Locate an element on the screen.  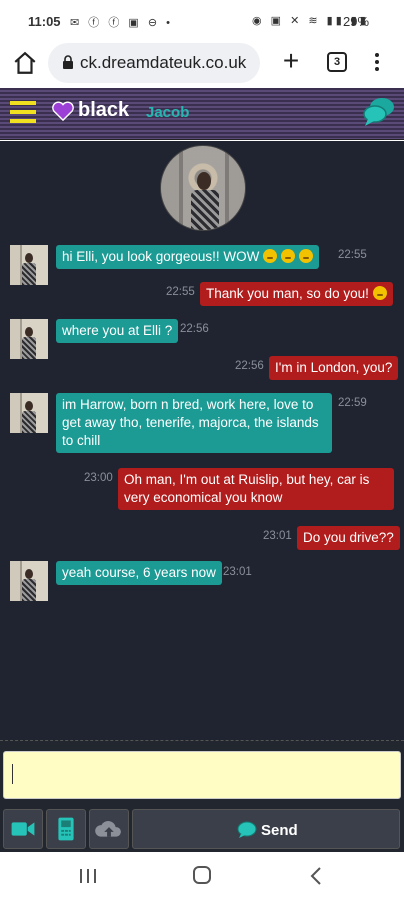
message-incoming: yeah course, 6 years now is located at coordinates (139, 573).